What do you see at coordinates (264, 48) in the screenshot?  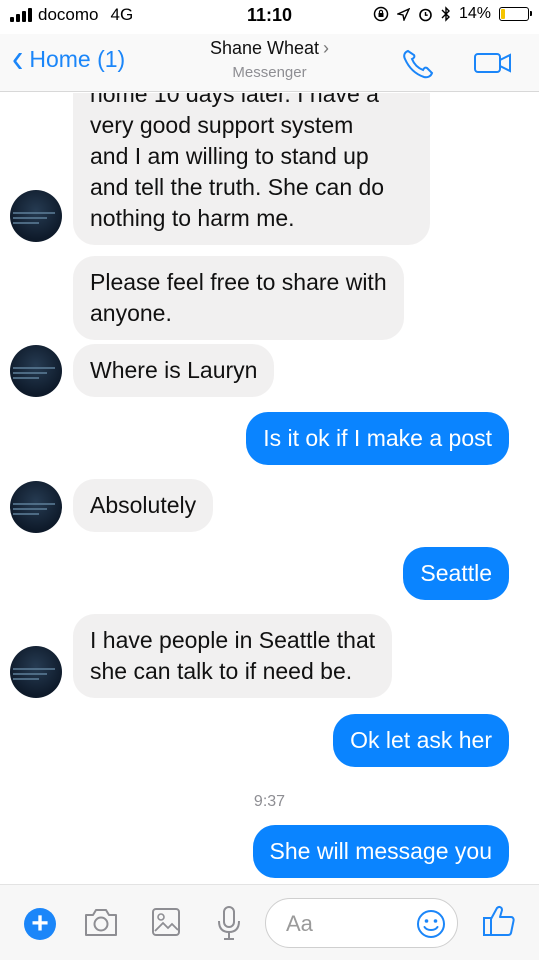 I see `contact-name: Shane Wheat` at bounding box center [264, 48].